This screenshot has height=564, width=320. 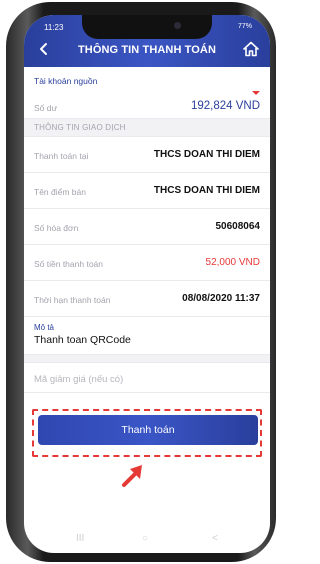 I want to click on section-header: THÔNG TIN GIAO DỊCH, so click(x=147, y=128).